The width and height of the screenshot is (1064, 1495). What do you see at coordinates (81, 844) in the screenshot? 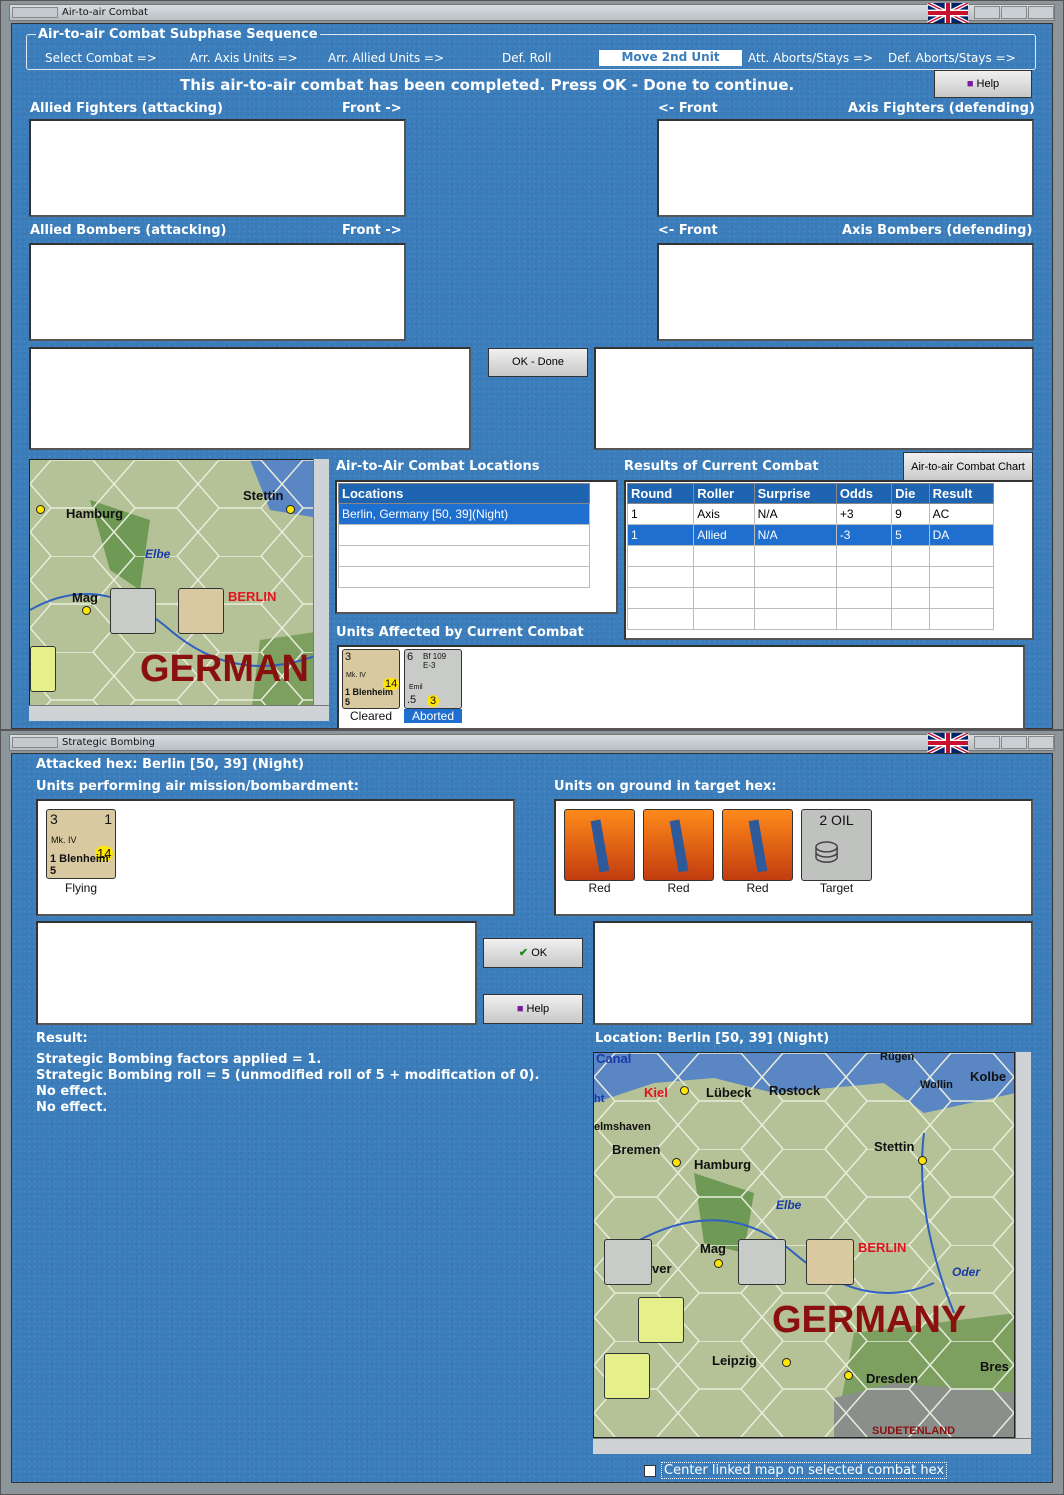
I see `flying-unit-blenheim: 3 1 Mk. IV 14 1 Blenheim 5` at bounding box center [81, 844].